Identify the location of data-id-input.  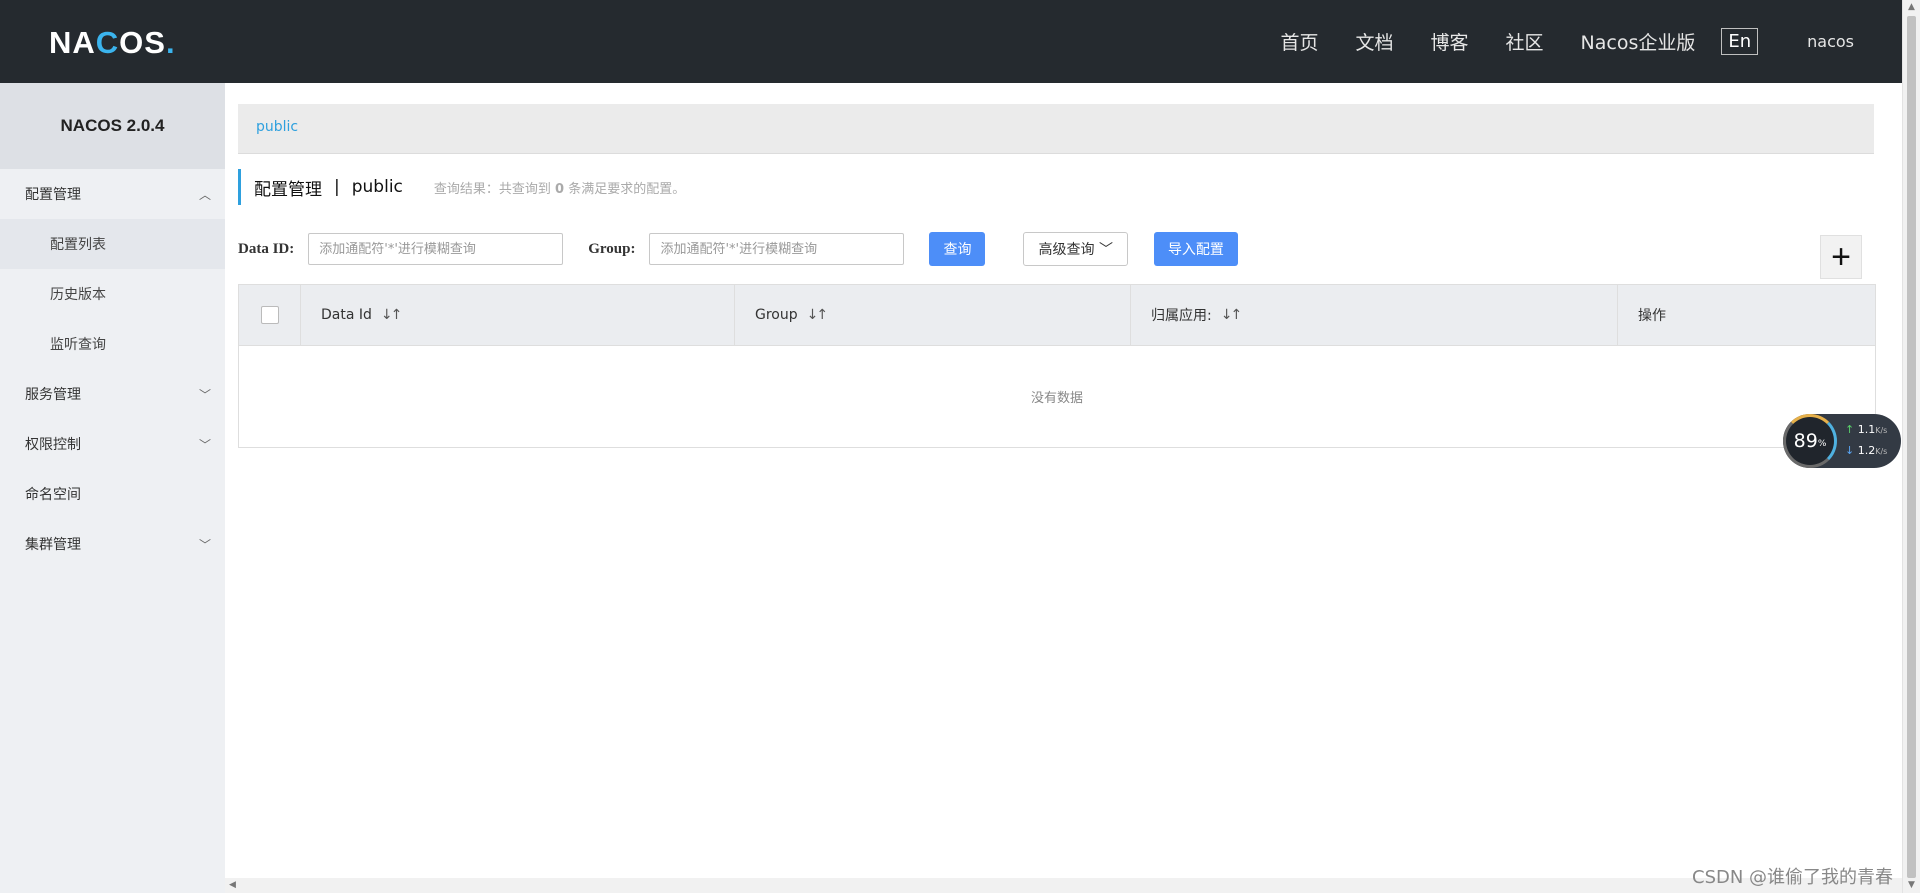
(436, 249).